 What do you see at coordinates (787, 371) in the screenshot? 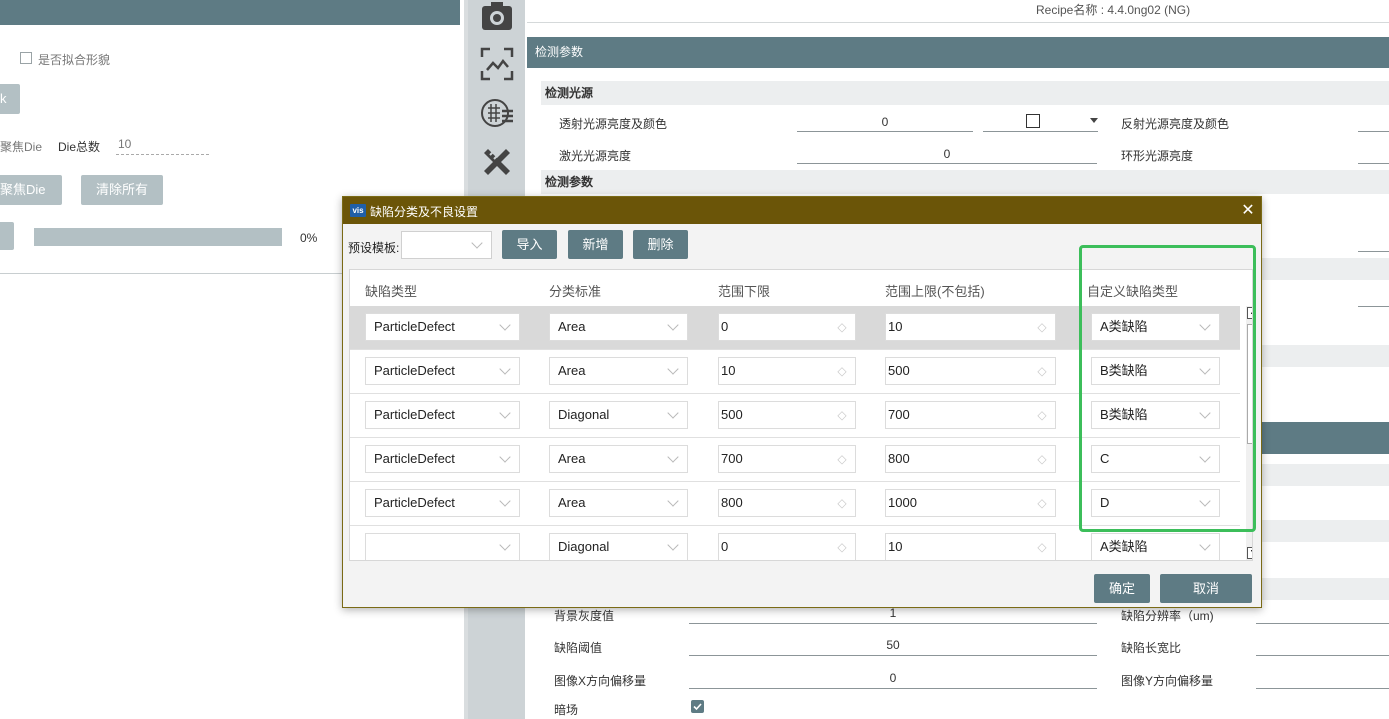
I see `lower-limit-input: 10 ◇` at bounding box center [787, 371].